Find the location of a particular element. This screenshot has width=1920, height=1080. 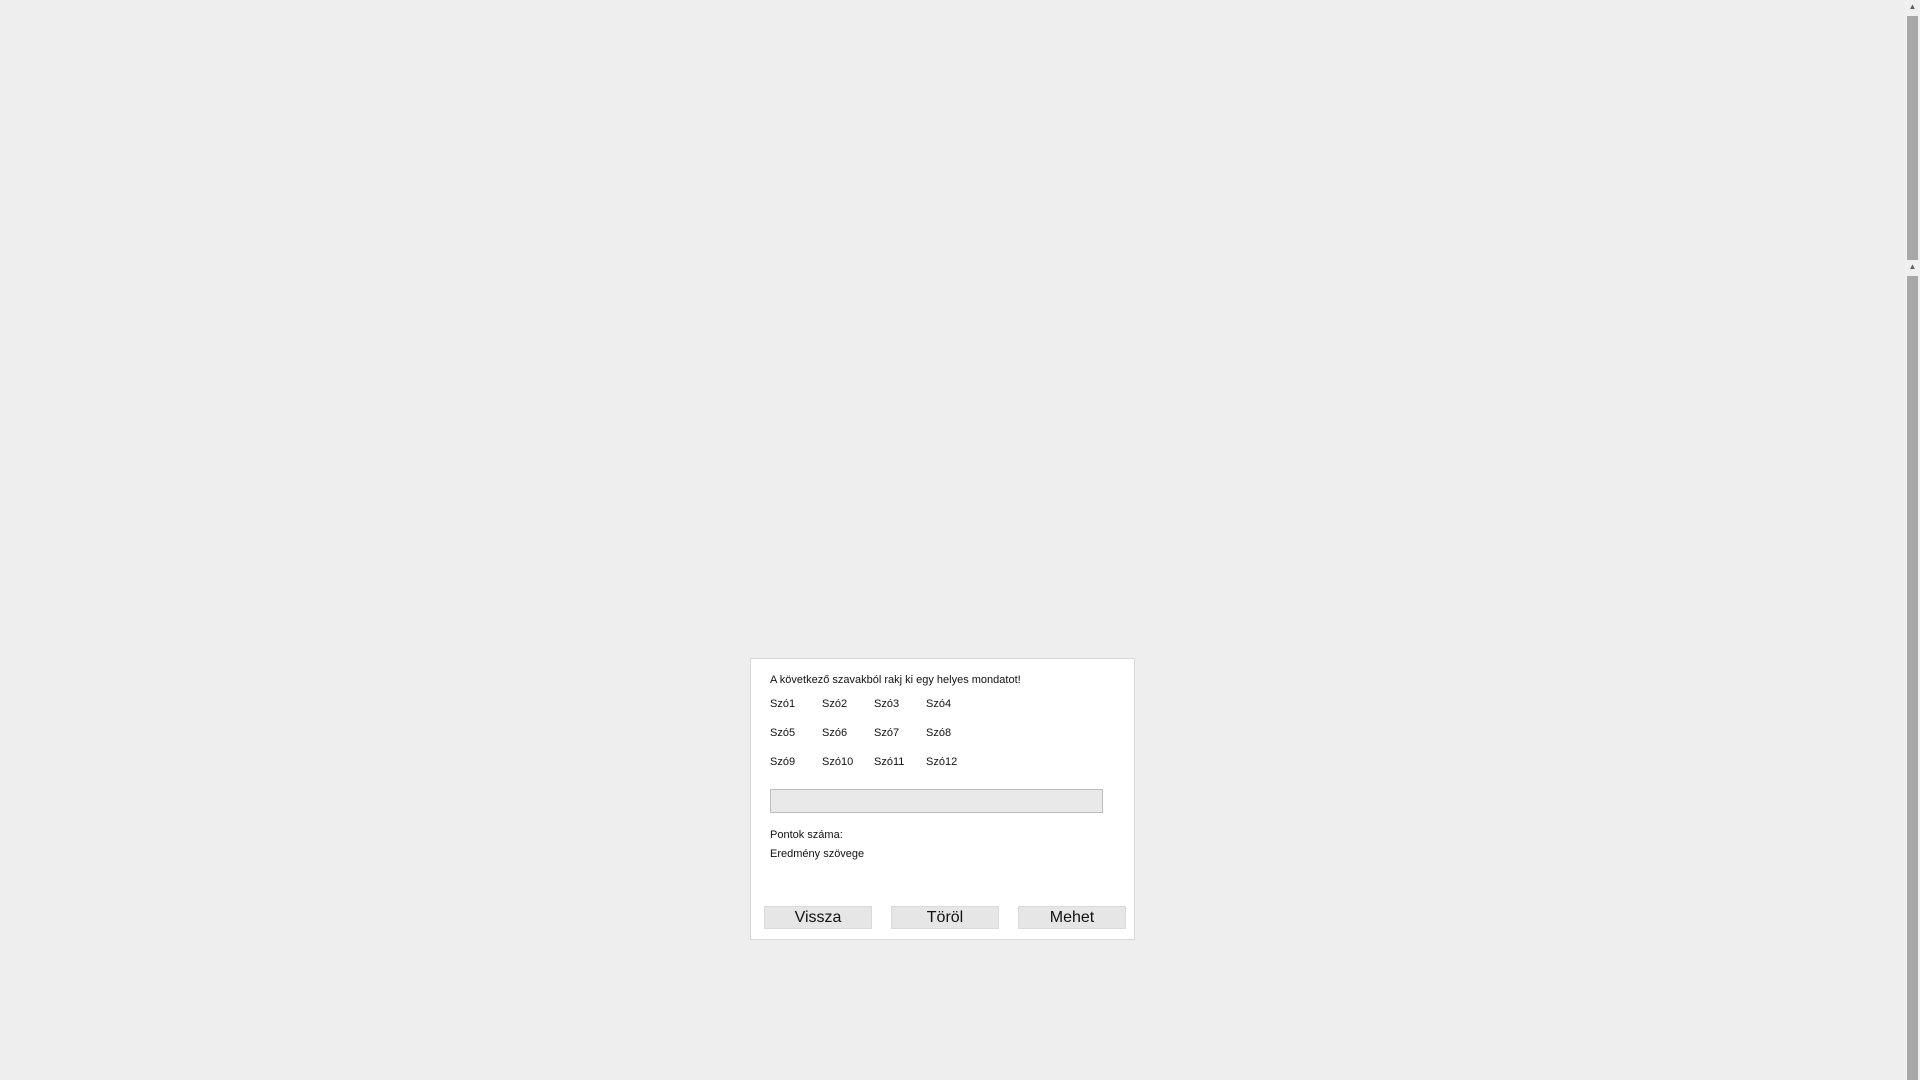

word-item: Szó5 is located at coordinates (796, 740).